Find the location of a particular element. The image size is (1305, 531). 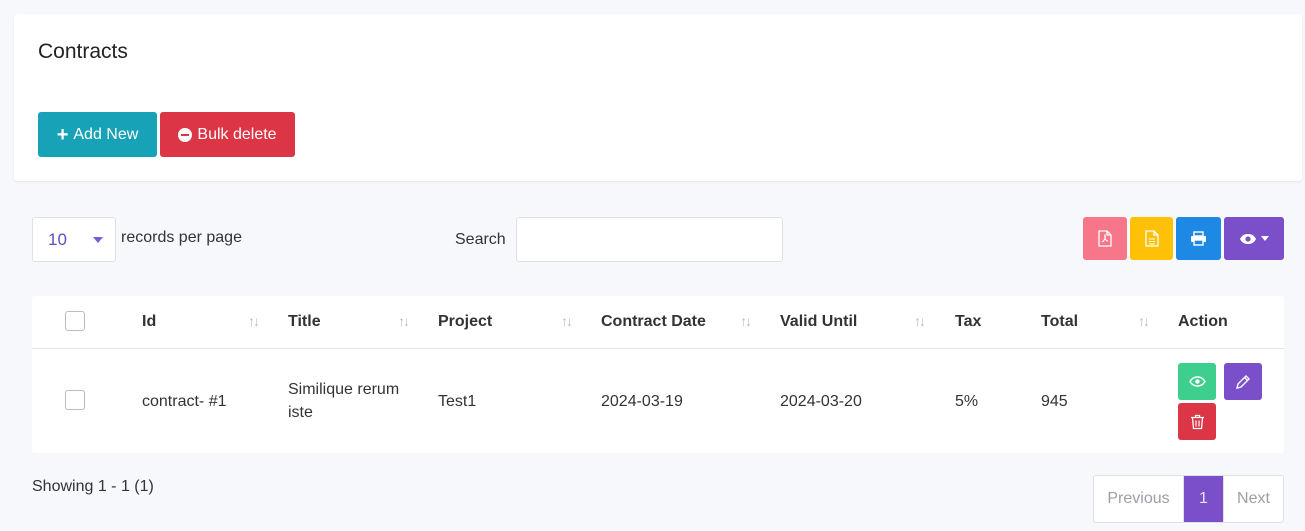

column-header-id: Id is located at coordinates (149, 322).